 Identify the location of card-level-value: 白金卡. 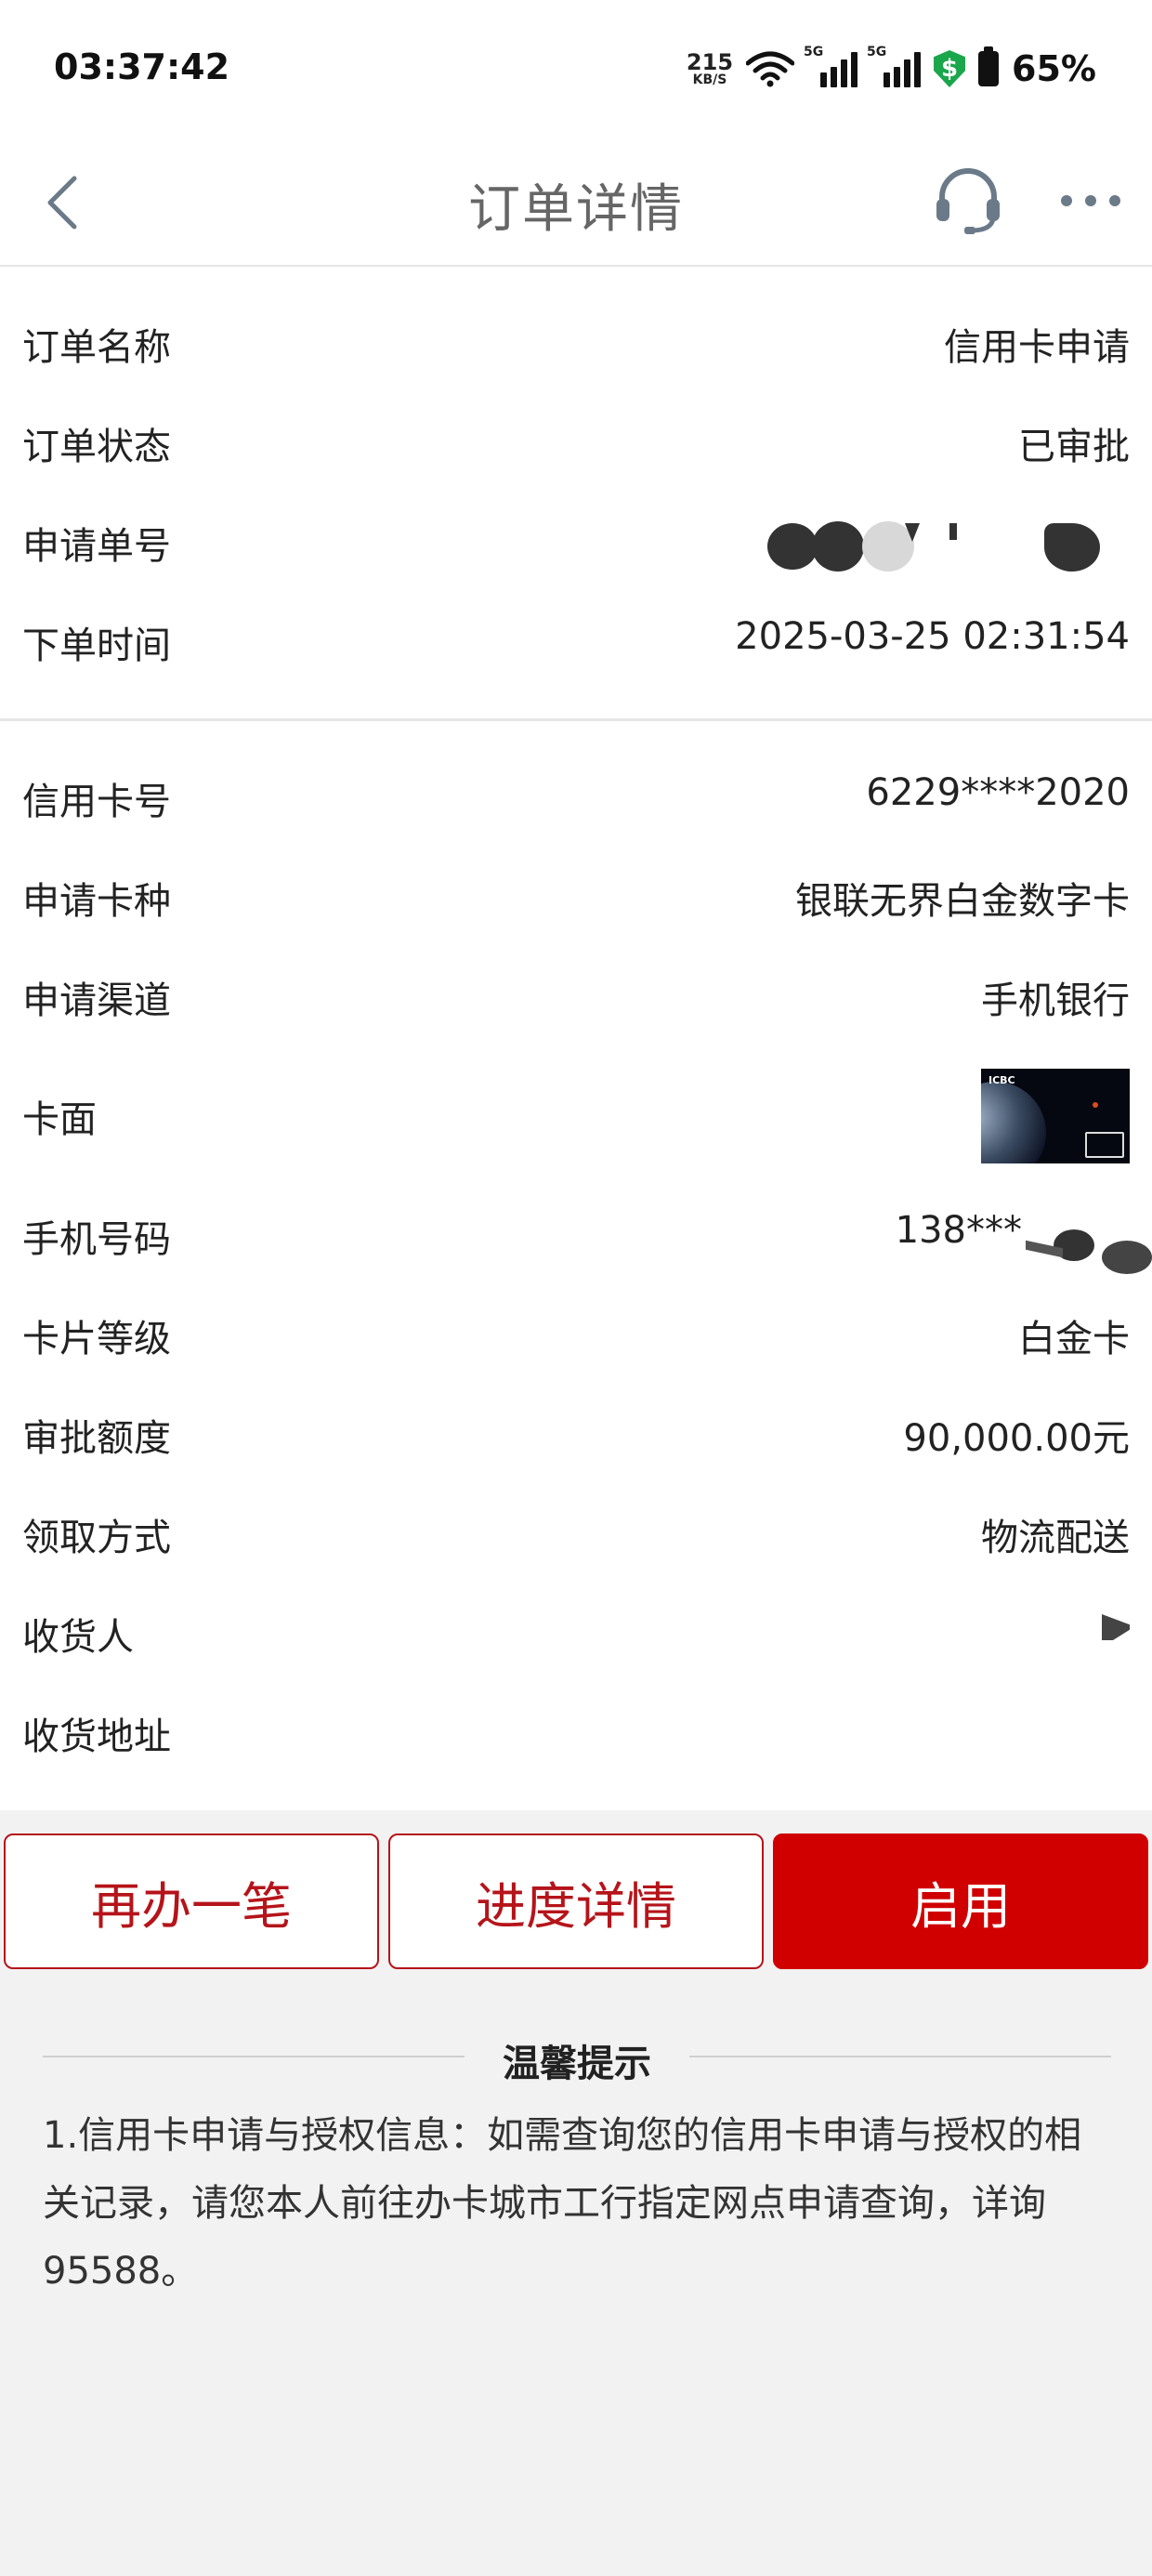
(1074, 1339).